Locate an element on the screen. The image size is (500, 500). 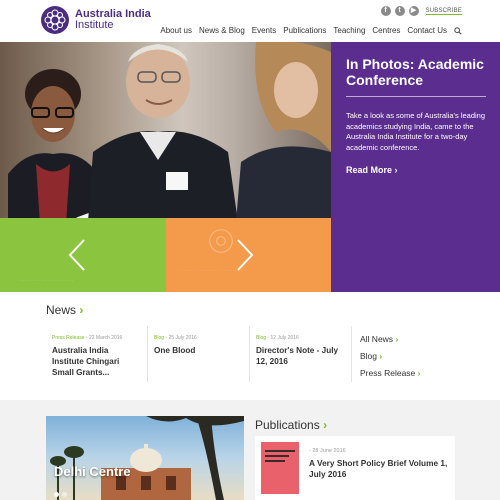
publications-heading: Publications › is located at coordinates (291, 425).